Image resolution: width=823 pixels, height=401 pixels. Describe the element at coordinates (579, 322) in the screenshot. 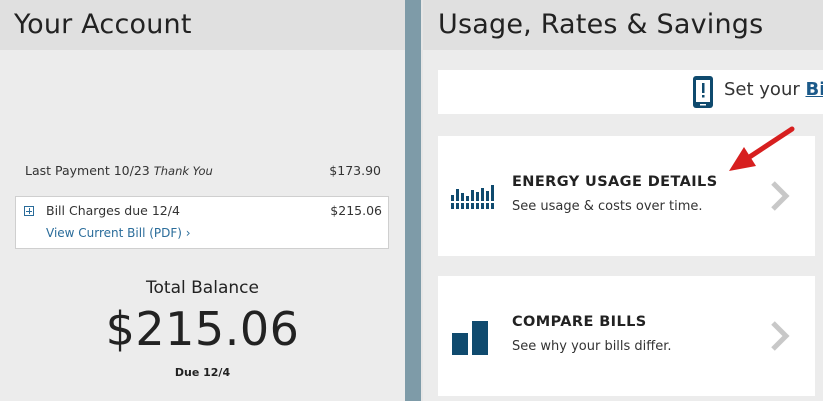

I see `compare-bills-title: COMPARE BILLS` at that location.